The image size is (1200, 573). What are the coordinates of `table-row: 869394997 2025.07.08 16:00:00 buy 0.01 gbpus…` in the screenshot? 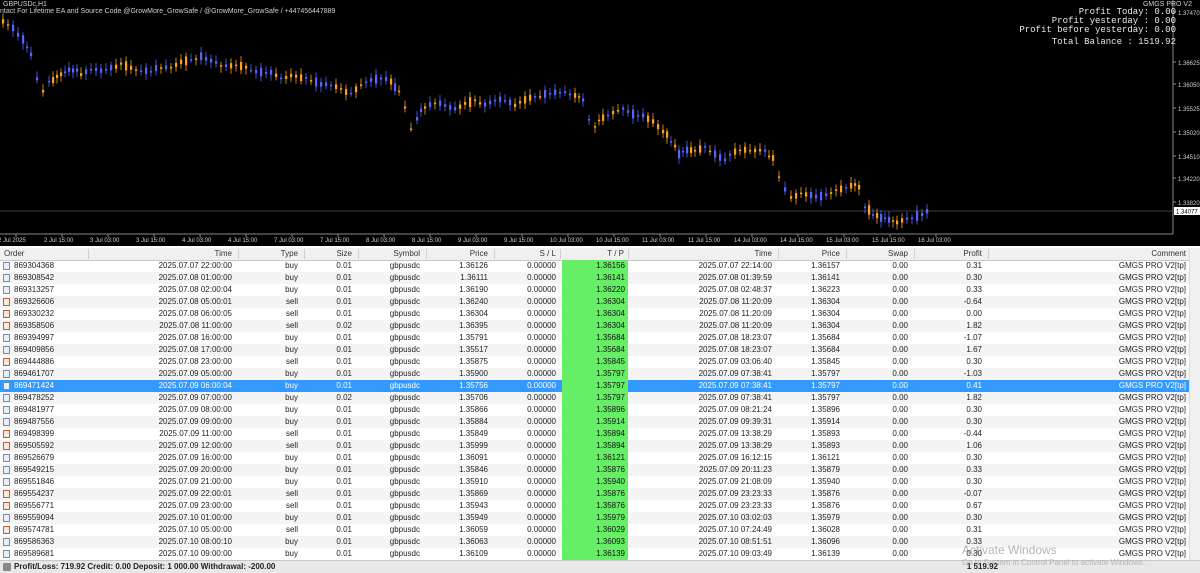 It's located at (595, 338).